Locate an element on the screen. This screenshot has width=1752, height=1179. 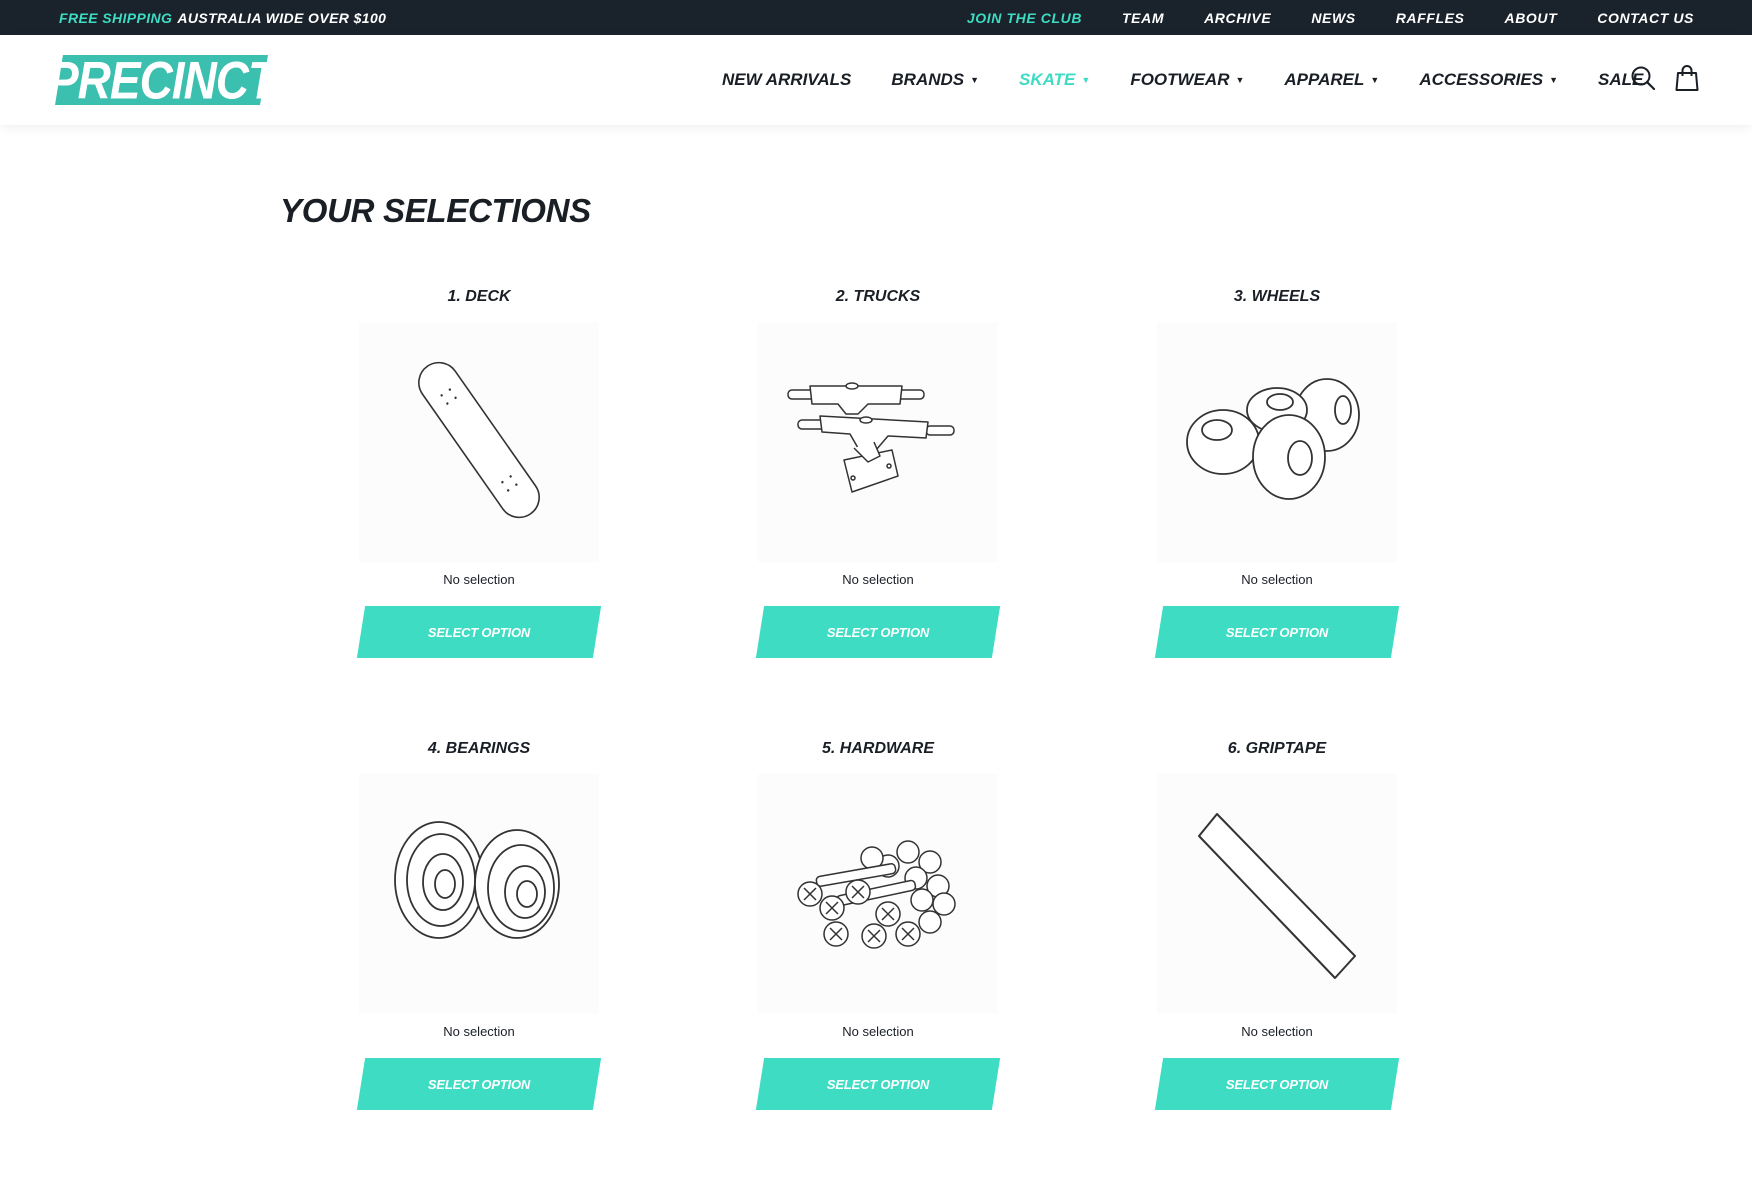
selection-card-hardware: 5. HARDWARE No selection SELECT OPTION is located at coordinates (878, 935).